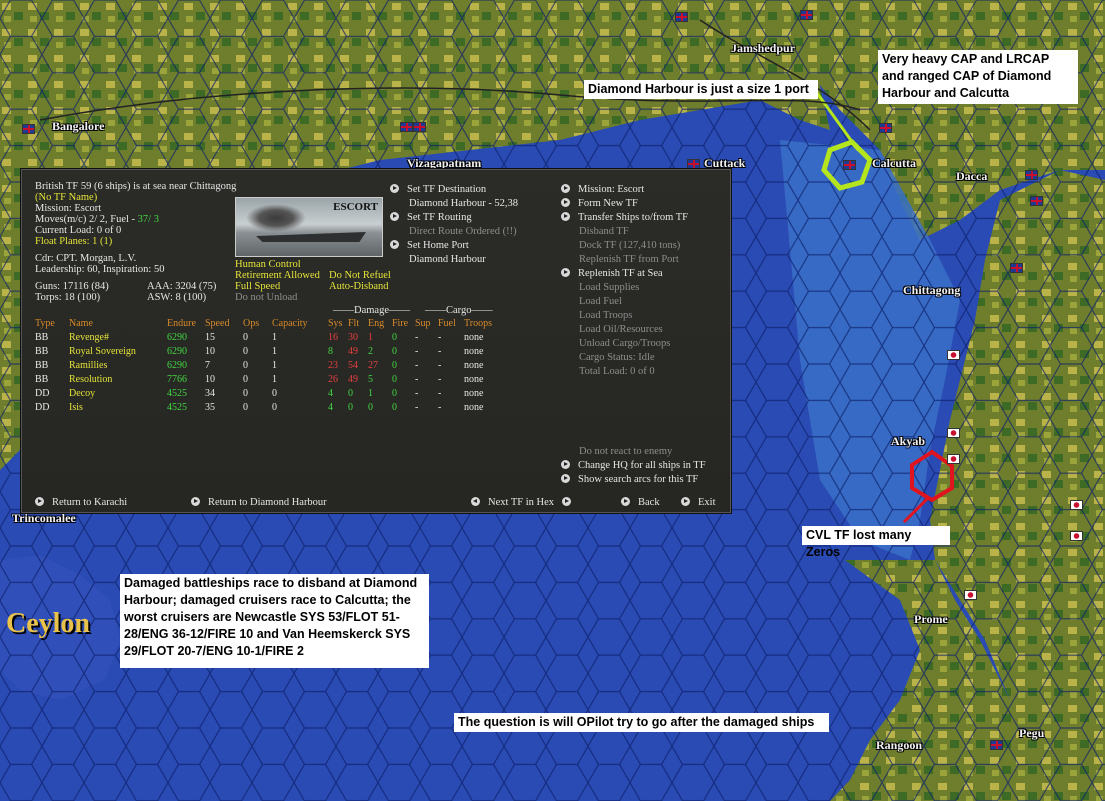  Describe the element at coordinates (605, 316) in the screenshot. I see `load-troops-button: Load Troops` at that location.